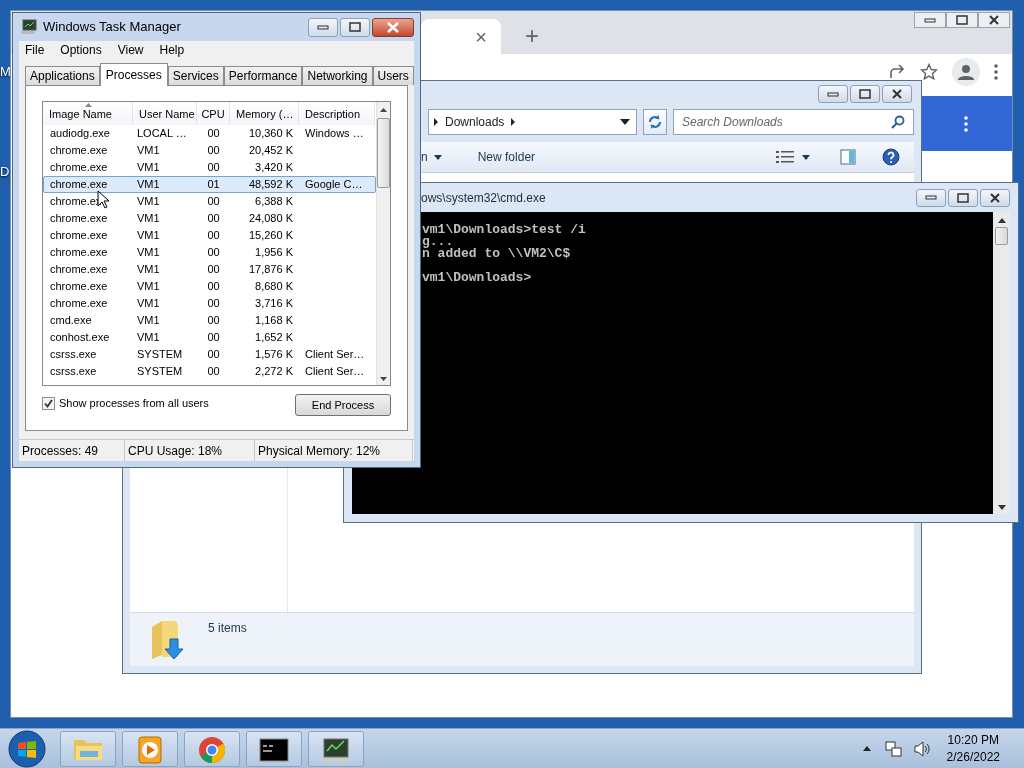 This screenshot has height=768, width=1024. I want to click on table-row: chrome.exe VM1 00 1,956 K, so click(209, 252).